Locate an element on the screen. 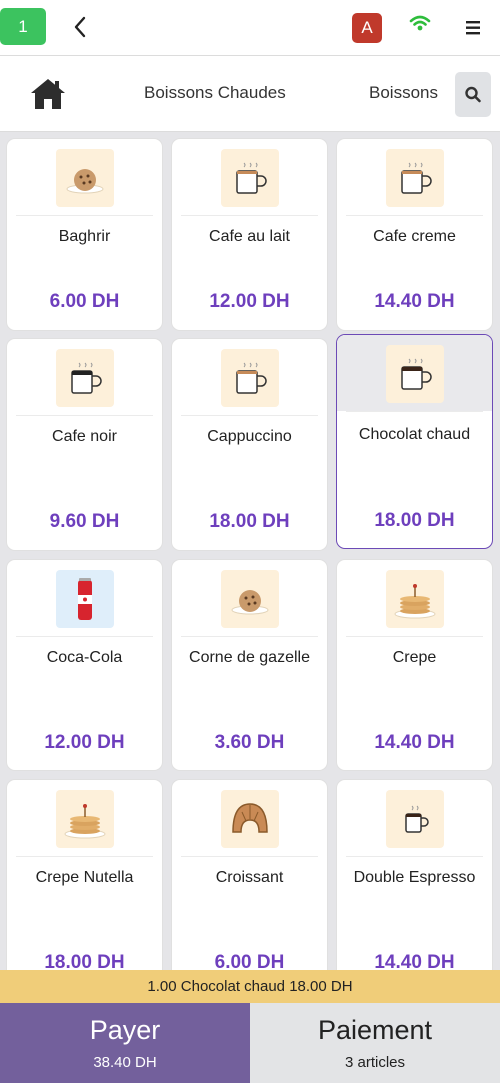 This screenshot has width=500, height=1083. user-avatar: A is located at coordinates (367, 28).